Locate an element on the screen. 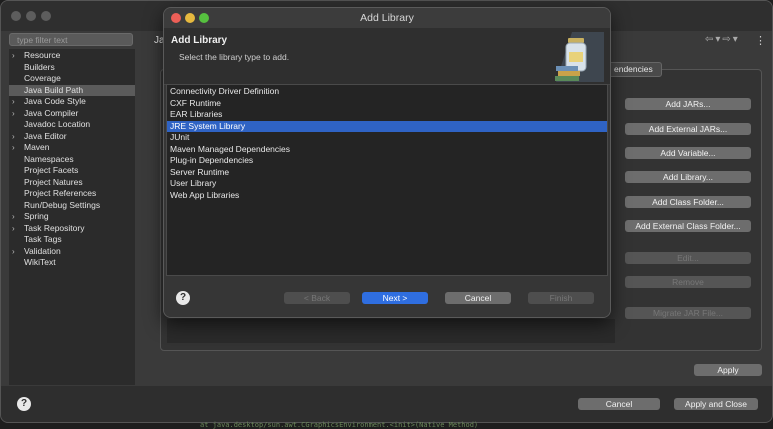 This screenshot has height=429, width=773. library-type-item: JUnit is located at coordinates (387, 138).